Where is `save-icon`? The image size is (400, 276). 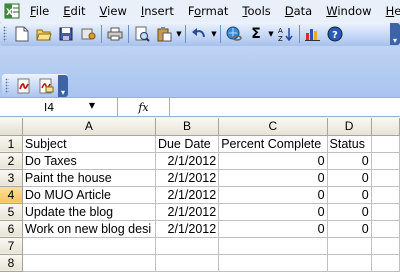
save-icon is located at coordinates (66, 34).